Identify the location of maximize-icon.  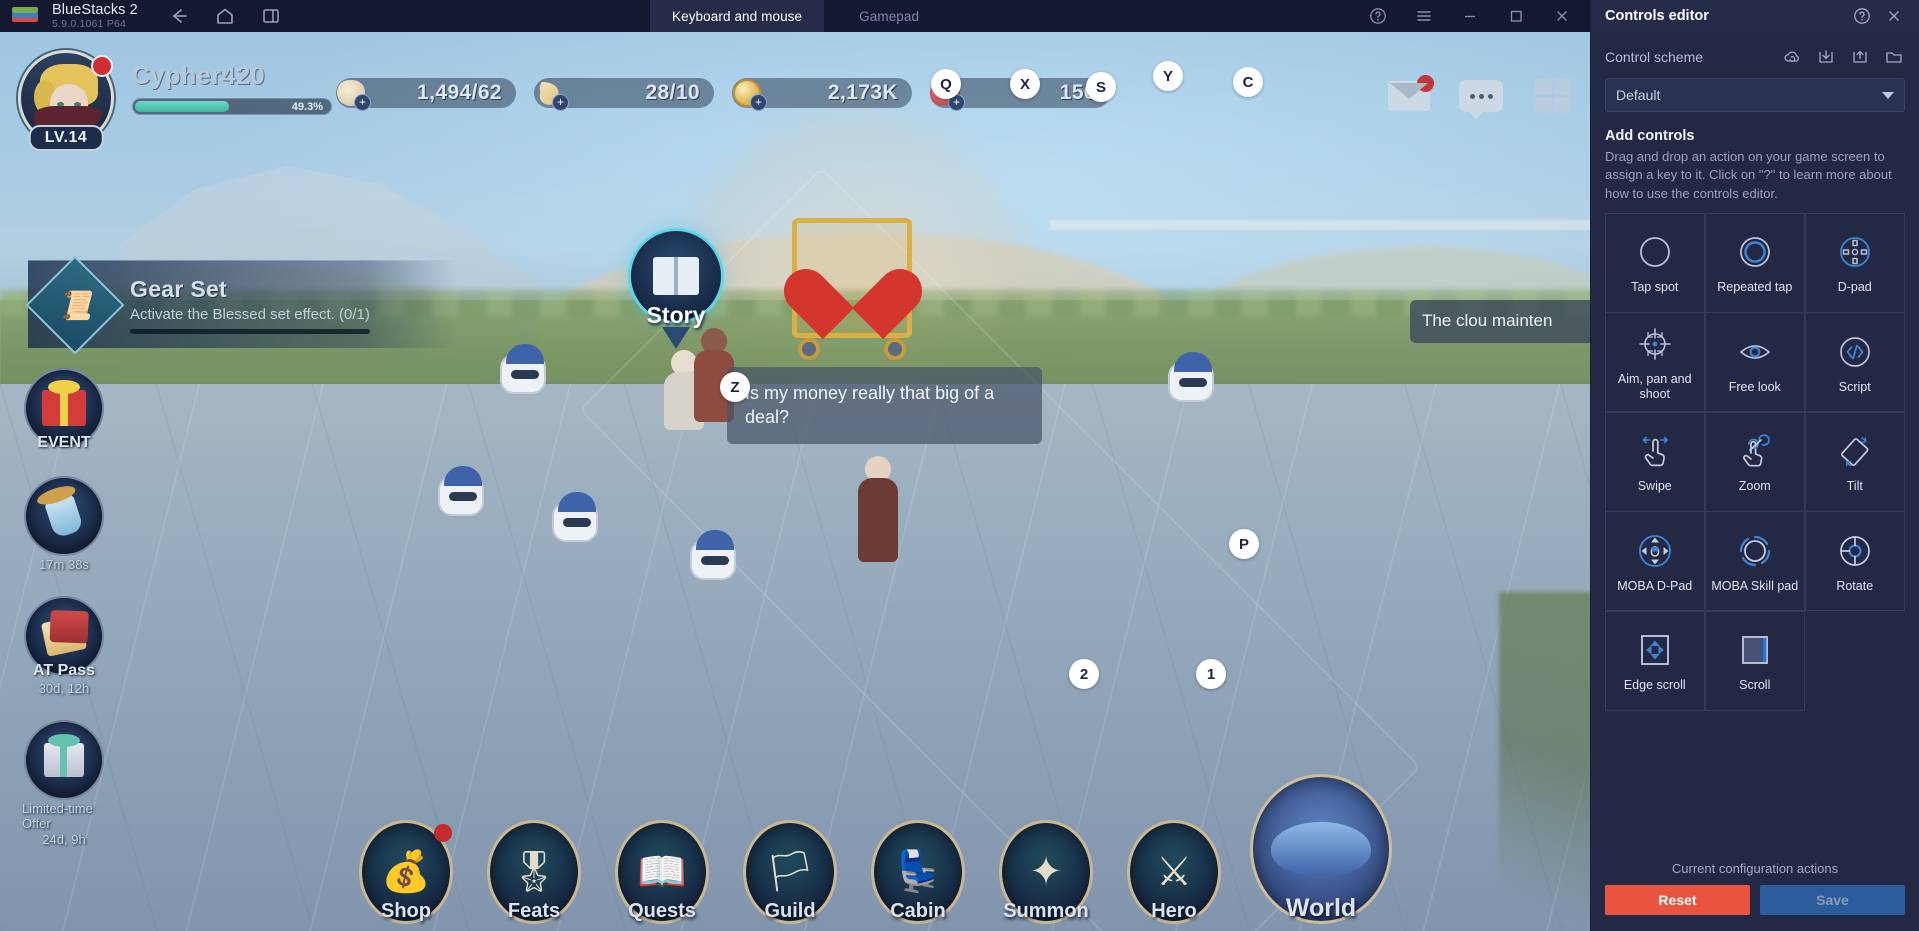
(1516, 16).